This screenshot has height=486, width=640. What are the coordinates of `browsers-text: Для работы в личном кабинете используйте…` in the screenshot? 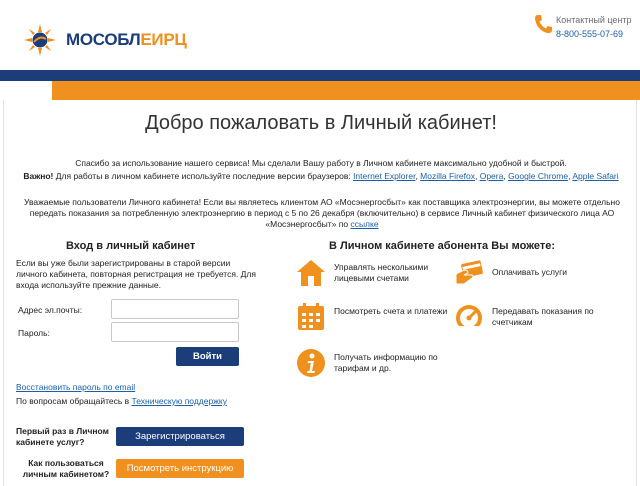 It's located at (203, 176).